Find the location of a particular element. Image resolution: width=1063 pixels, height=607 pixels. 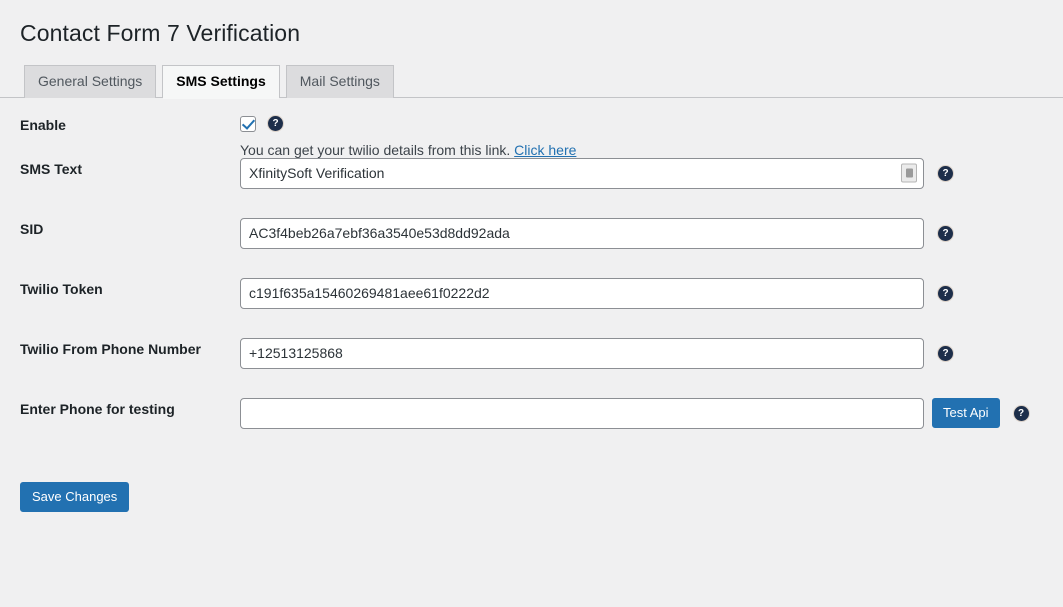

form-row-twilio-from-phone: Twilio From Phone Number ? is located at coordinates (531, 367).